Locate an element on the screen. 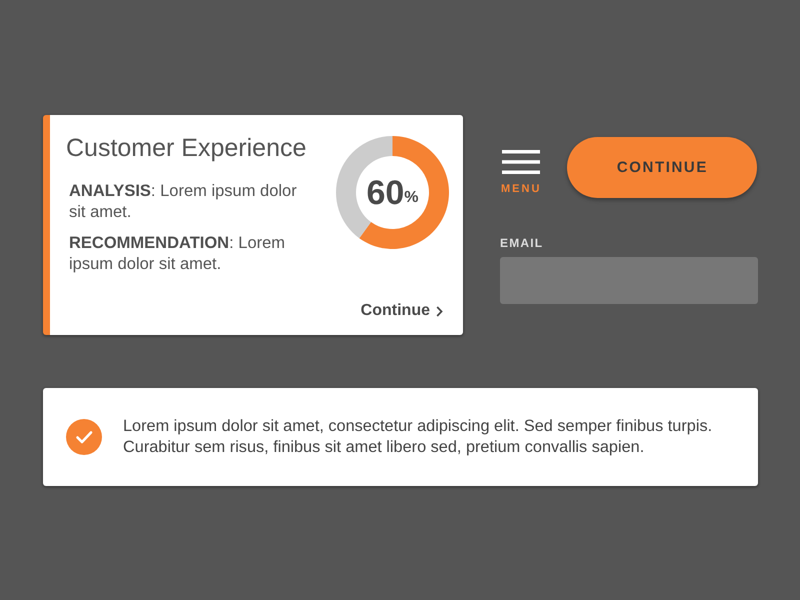 This screenshot has width=800, height=600. insight-paragraph: RECOMMENDATION: Lorem ipsum dolor sit amet. is located at coordinates (177, 254).